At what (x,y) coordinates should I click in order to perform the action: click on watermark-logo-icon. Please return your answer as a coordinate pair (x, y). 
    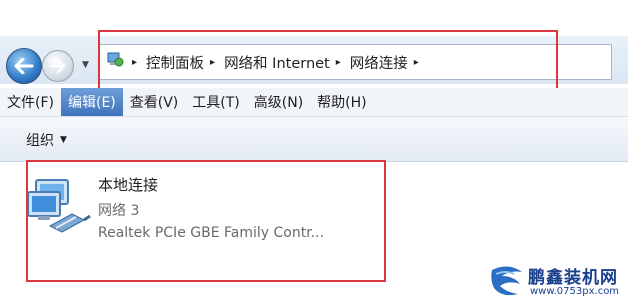
    Looking at the image, I should click on (506, 281).